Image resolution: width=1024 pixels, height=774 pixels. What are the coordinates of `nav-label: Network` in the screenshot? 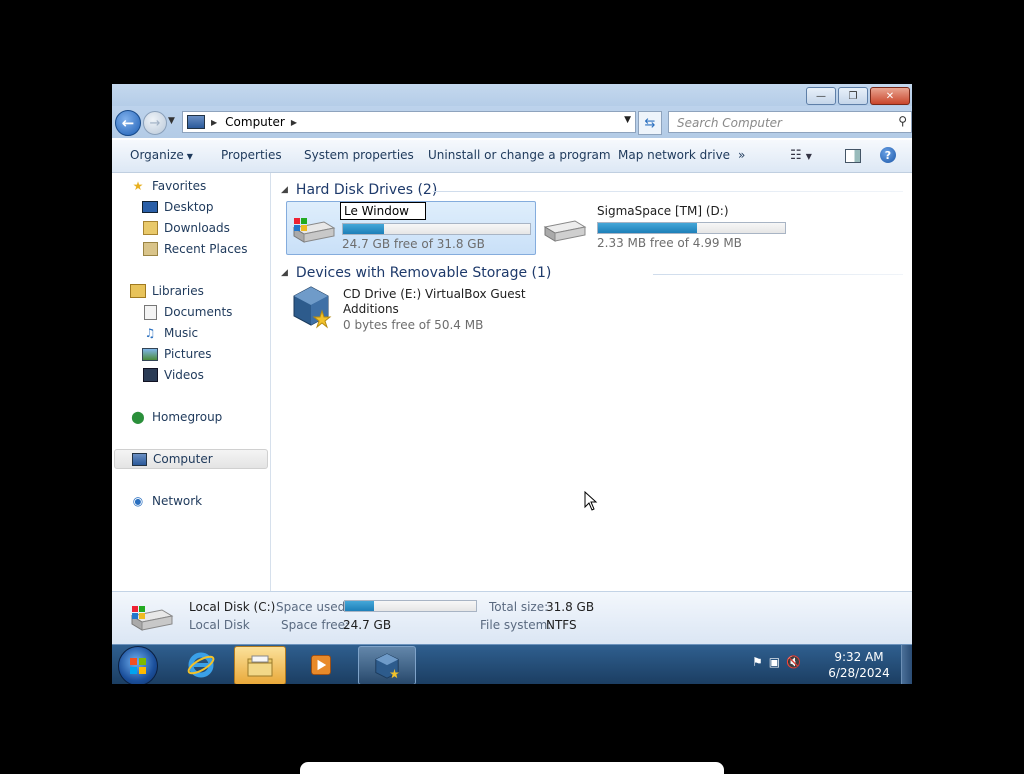 It's located at (177, 501).